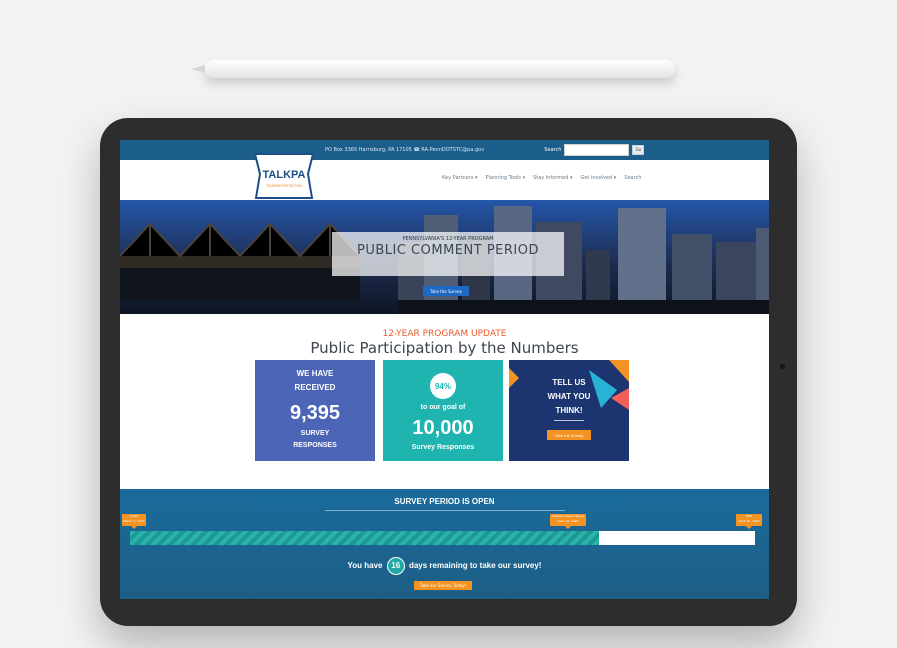  Describe the element at coordinates (443, 386) in the screenshot. I see `goal-percent-badge: 94%` at that location.